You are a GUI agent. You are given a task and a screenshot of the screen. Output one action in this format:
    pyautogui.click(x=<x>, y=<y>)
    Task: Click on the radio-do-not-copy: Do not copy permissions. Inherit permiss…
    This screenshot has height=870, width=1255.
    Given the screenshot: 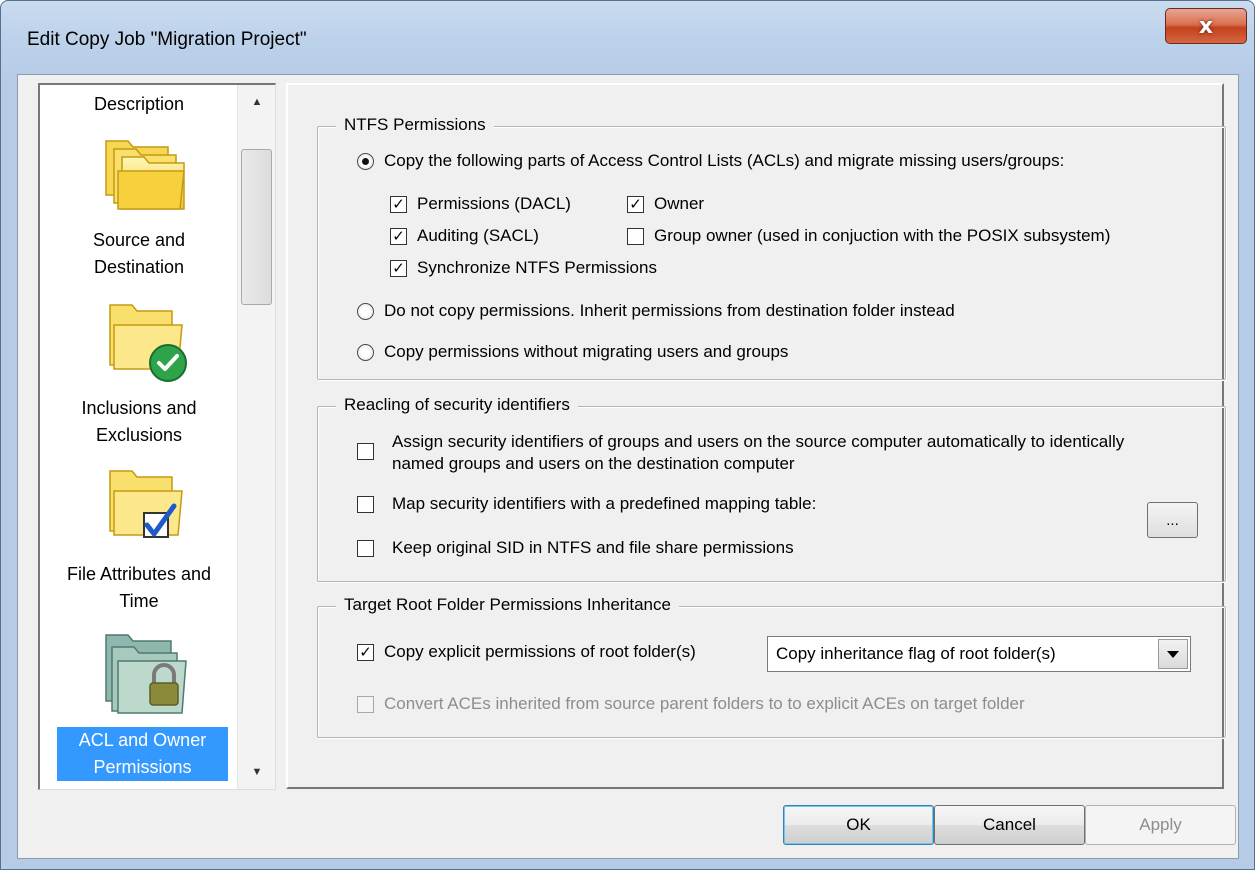 What is the action you would take?
    pyautogui.click(x=656, y=311)
    